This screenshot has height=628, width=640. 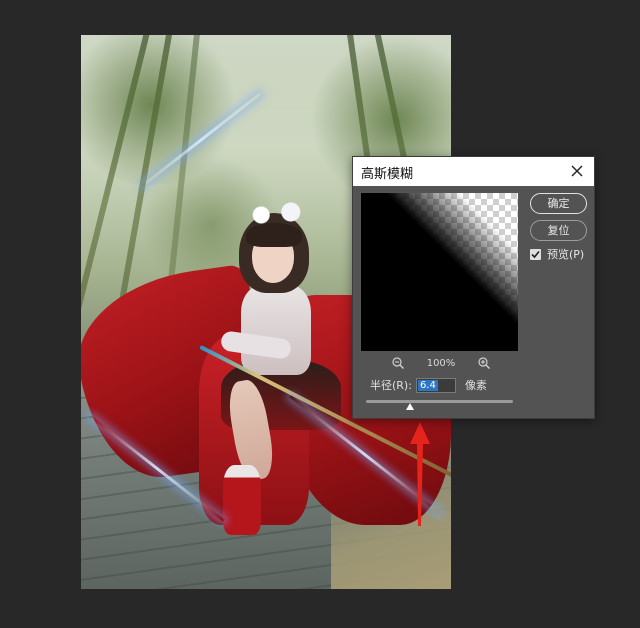 I want to click on blur-preview, so click(x=439, y=272).